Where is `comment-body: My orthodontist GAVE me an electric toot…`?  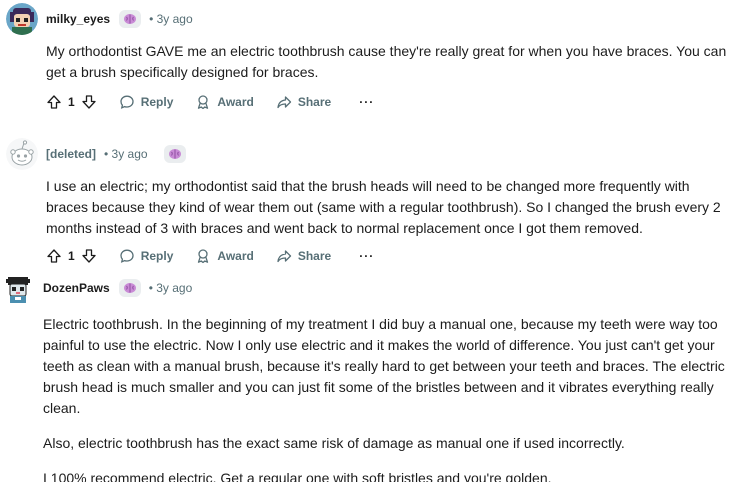
comment-body: My orthodontist GAVE me an electric toot… is located at coordinates (387, 69).